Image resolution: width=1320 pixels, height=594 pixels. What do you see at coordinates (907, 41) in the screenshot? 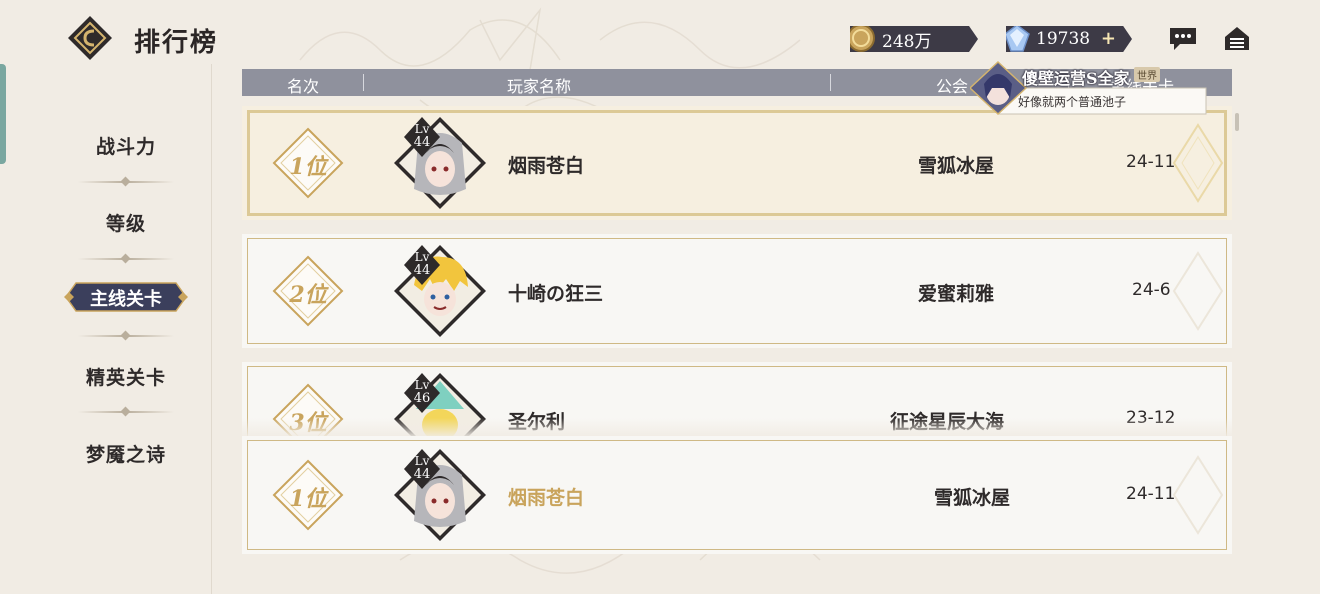
I see `gold-amount: 248万` at bounding box center [907, 41].